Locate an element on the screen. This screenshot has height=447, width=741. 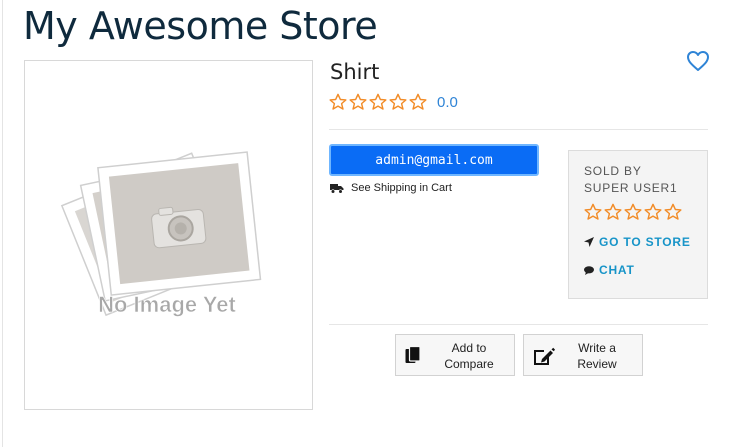
write-review-button: Write a Review is located at coordinates (583, 355).